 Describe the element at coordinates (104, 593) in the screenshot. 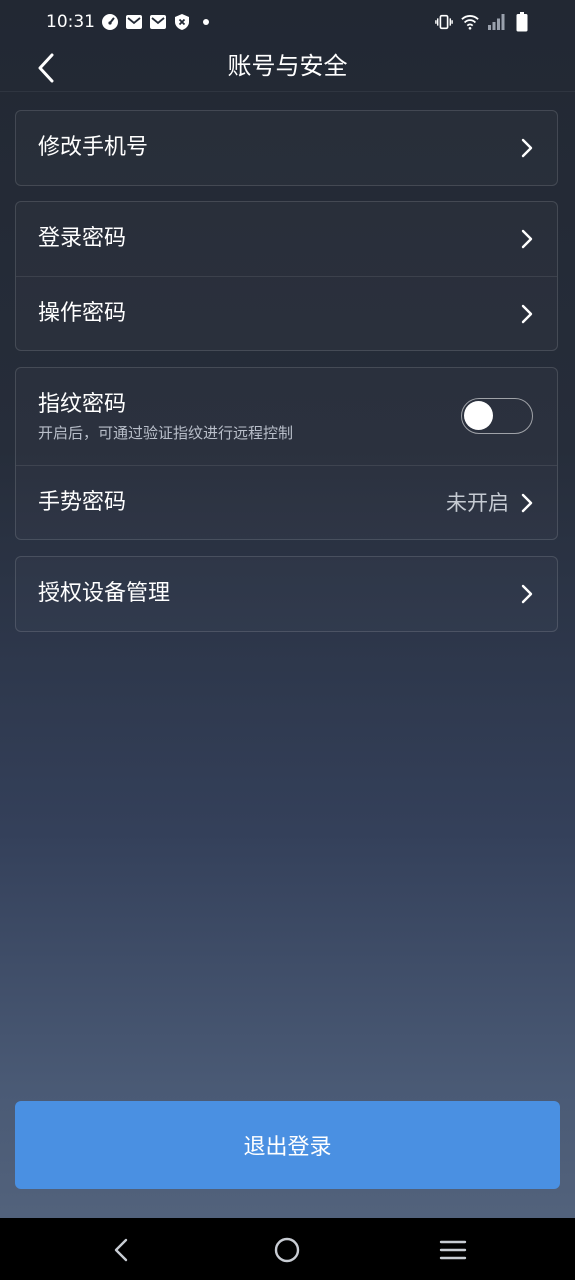

I see `row-label: 授权设备管理` at that location.